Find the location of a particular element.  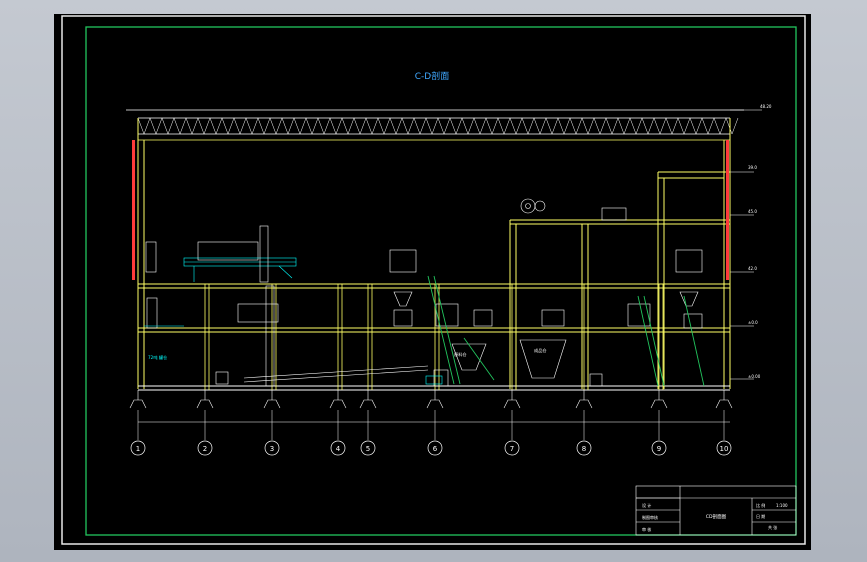

foundation-footings is located at coordinates (431, 399).